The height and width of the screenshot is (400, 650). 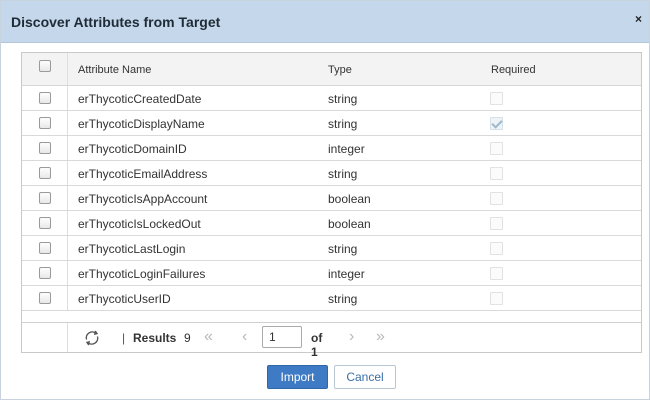 What do you see at coordinates (340, 70) in the screenshot?
I see `column-header-type: Type` at bounding box center [340, 70].